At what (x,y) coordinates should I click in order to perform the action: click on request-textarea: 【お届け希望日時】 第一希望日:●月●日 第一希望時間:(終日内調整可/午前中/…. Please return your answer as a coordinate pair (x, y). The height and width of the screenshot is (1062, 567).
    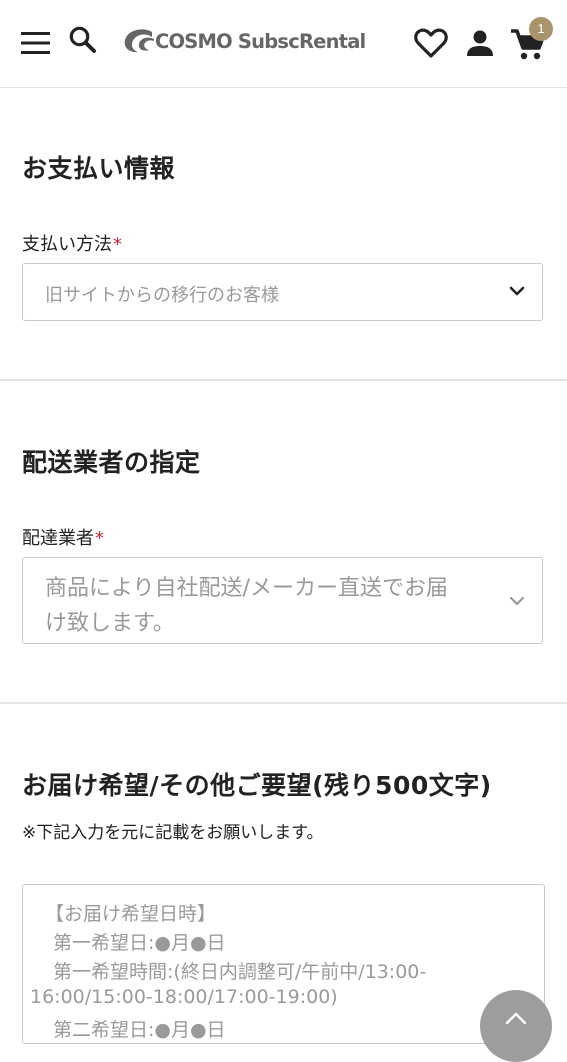
    Looking at the image, I should click on (283, 964).